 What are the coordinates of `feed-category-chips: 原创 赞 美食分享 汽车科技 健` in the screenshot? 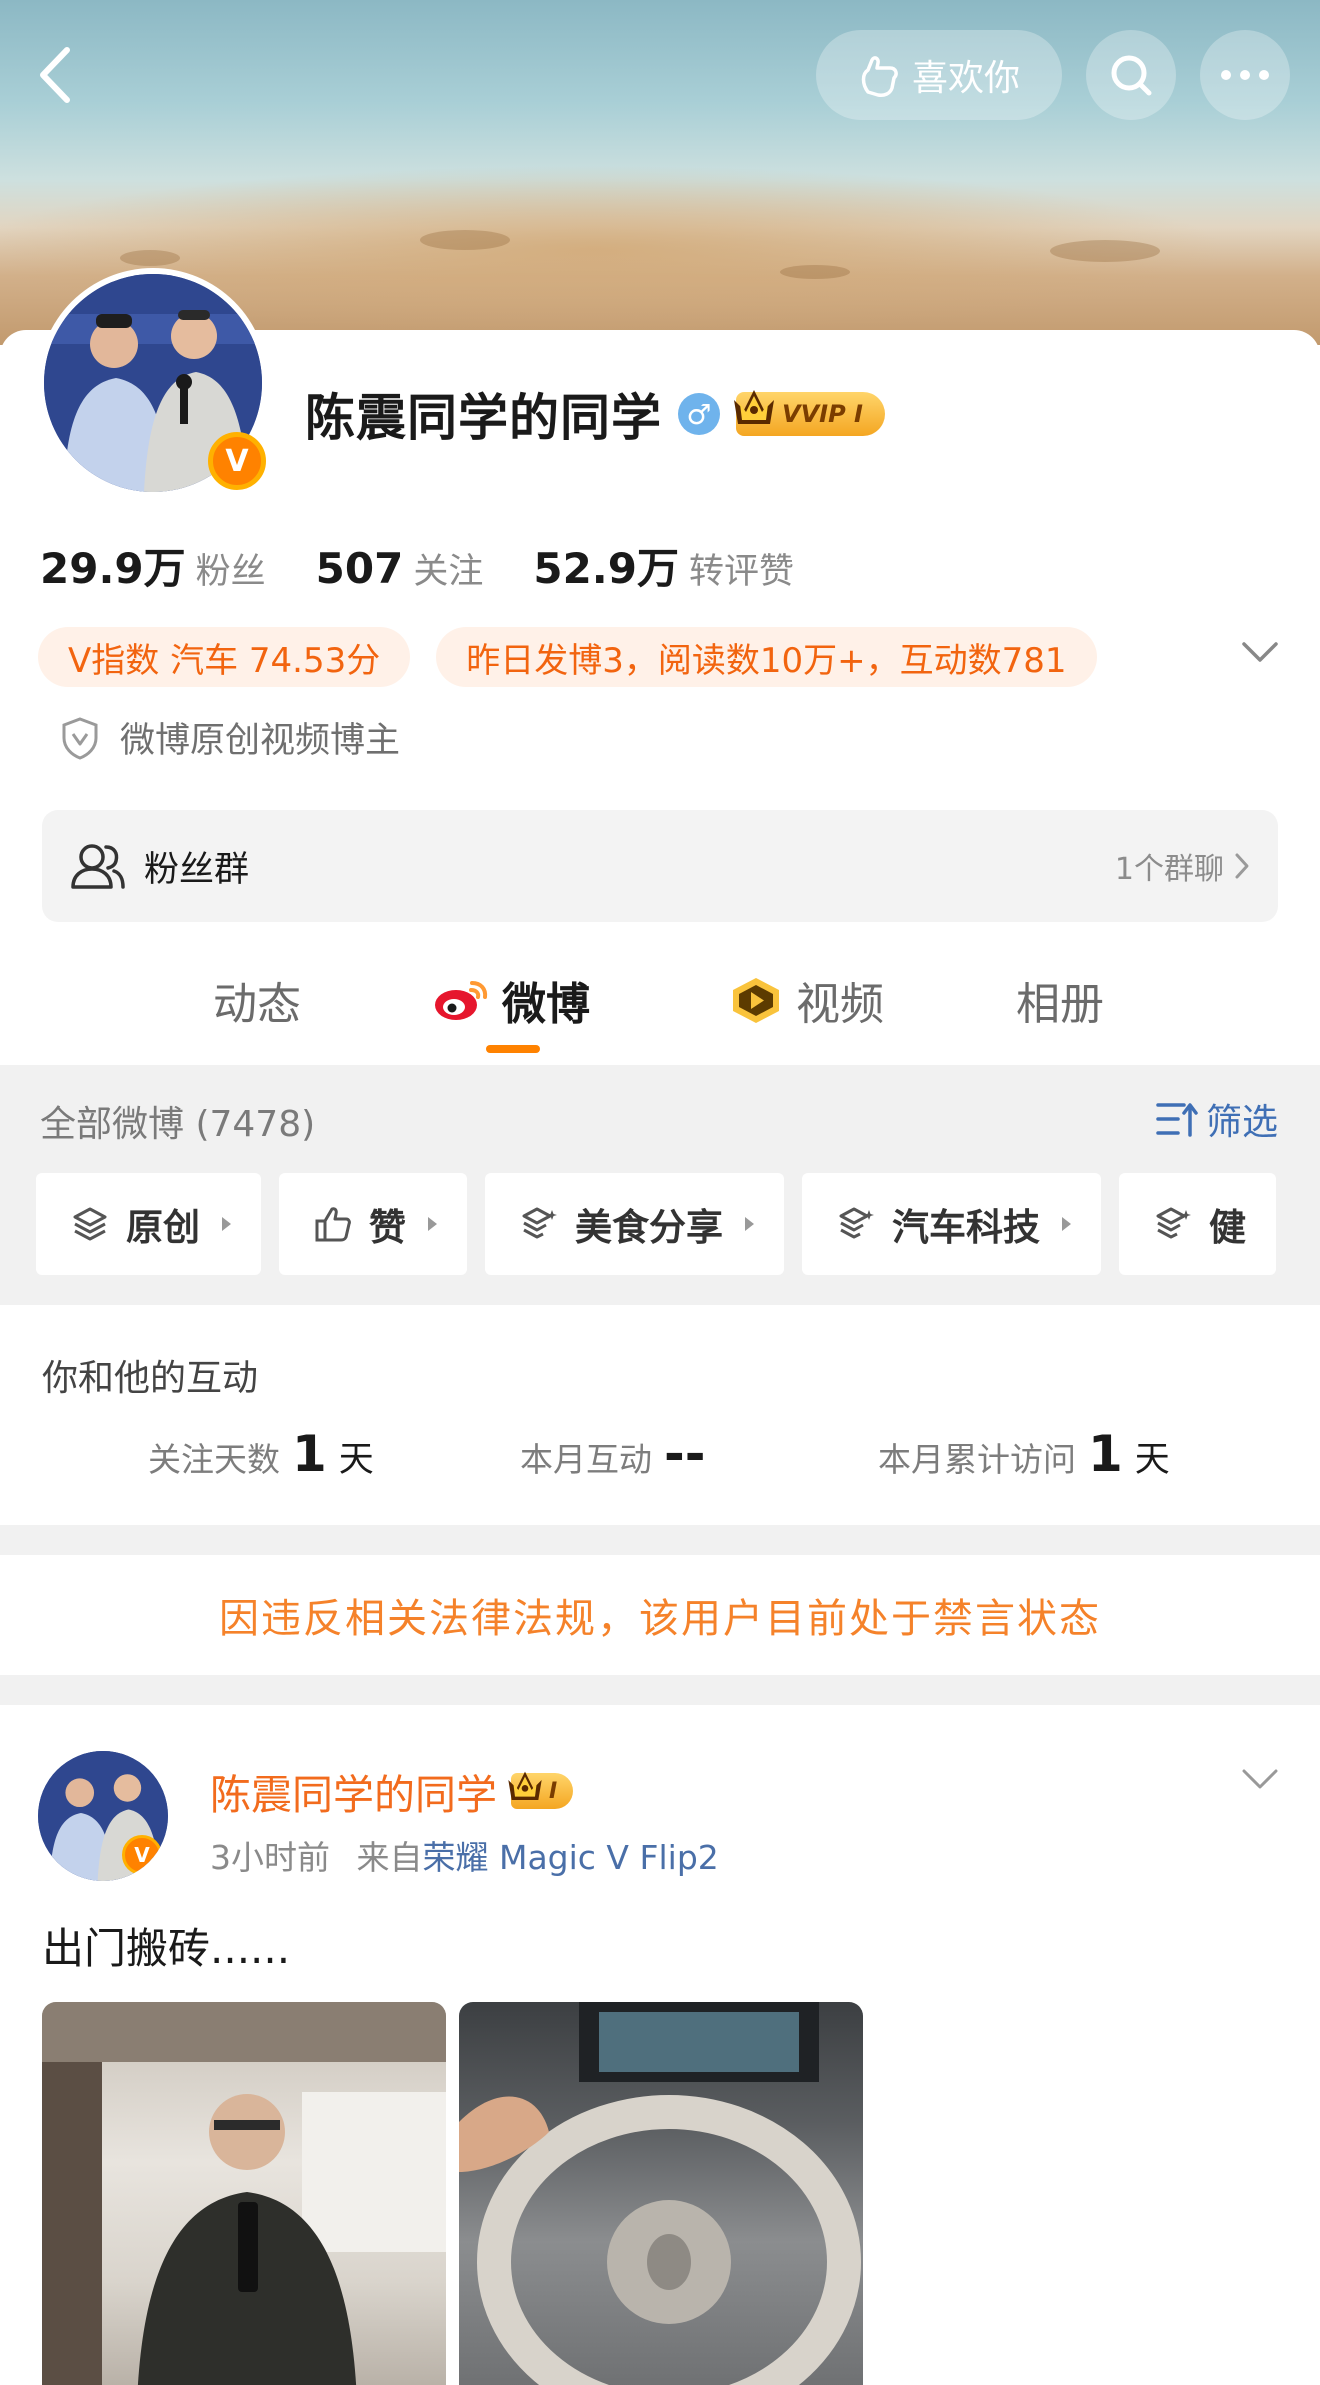 It's located at (656, 1224).